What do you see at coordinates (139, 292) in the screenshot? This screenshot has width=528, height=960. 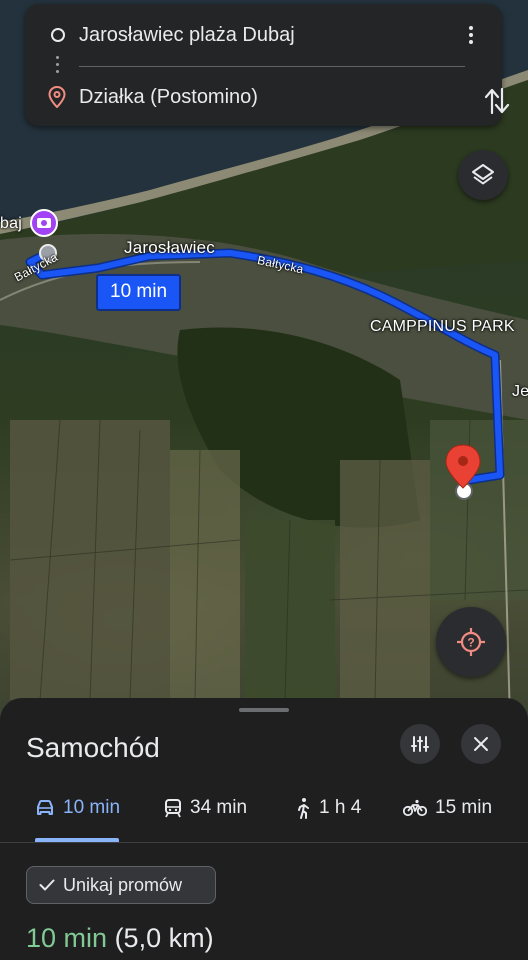 I see `route-eta-bubble: 10 min` at bounding box center [139, 292].